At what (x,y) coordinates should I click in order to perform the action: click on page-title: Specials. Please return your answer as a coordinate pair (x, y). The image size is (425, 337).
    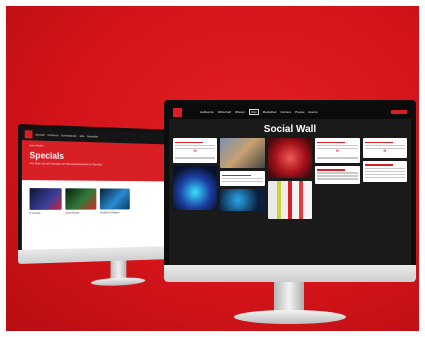
    Looking at the image, I should click on (47, 155).